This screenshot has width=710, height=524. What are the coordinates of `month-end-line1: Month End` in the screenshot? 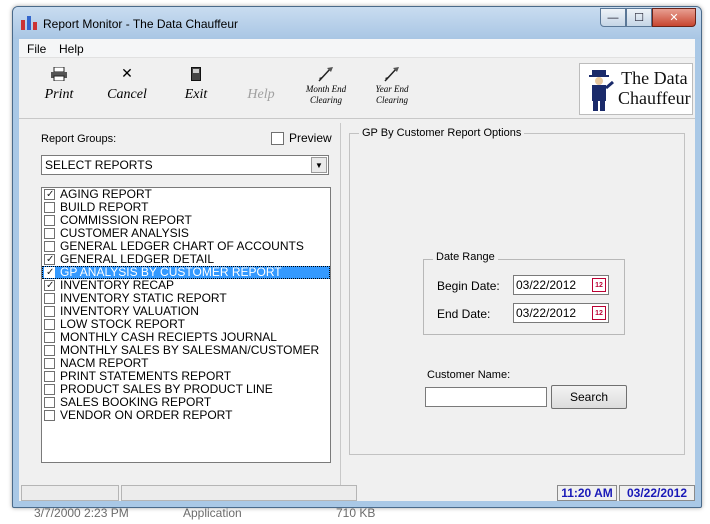 It's located at (326, 89).